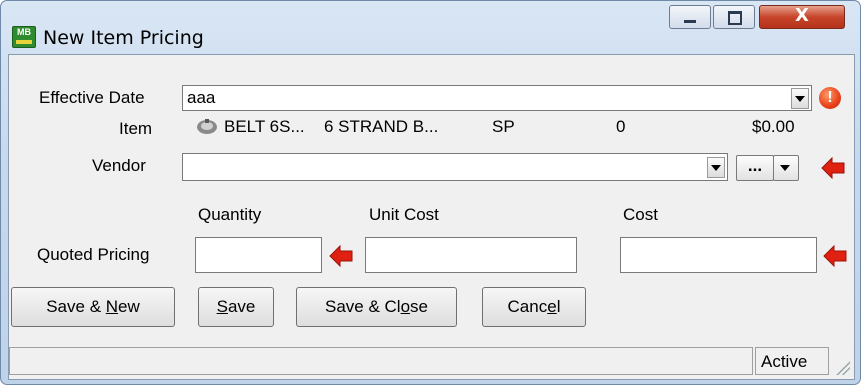 This screenshot has height=385, width=861. Describe the element at coordinates (552, 306) in the screenshot. I see `cancel-accesskey: e` at that location.